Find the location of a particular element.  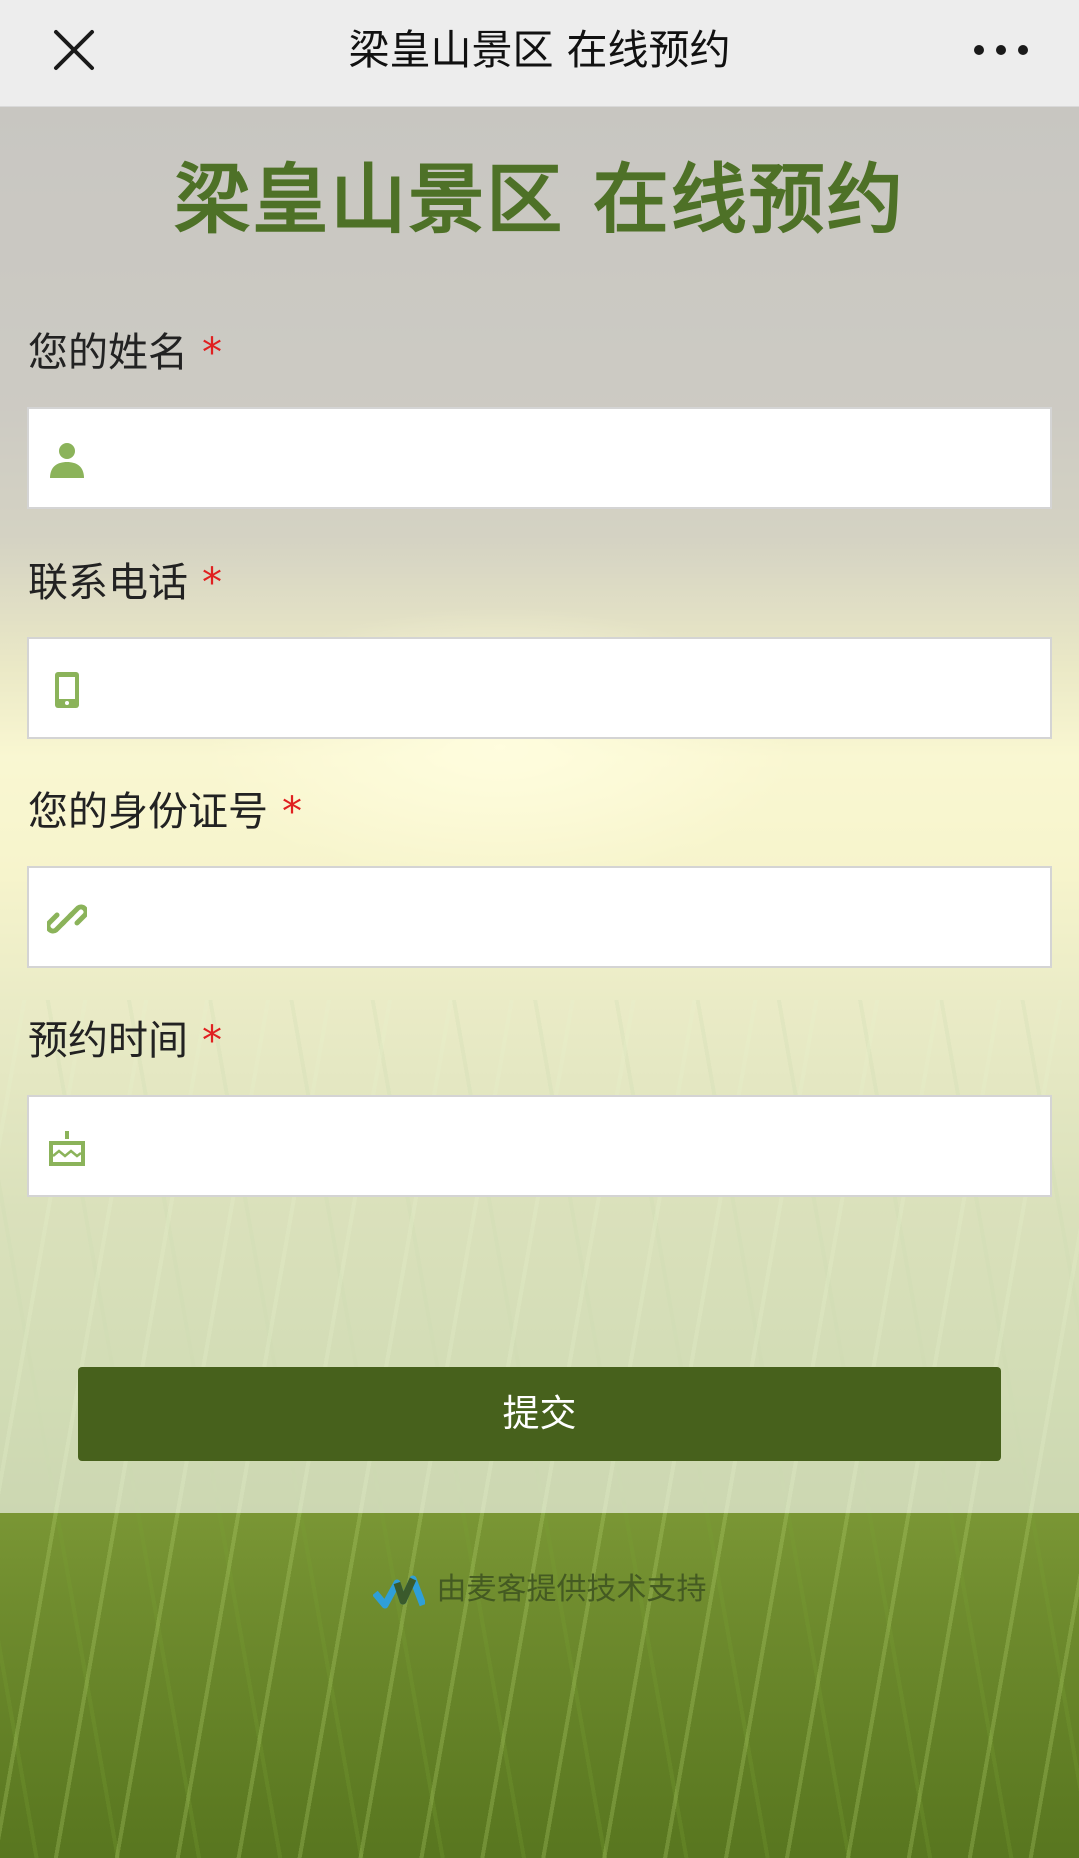

more-options-button is located at coordinates (1001, 50).